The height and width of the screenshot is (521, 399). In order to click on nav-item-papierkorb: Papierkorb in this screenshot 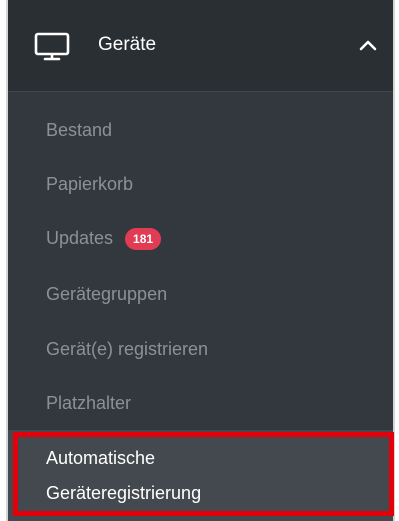, I will do `click(200, 184)`.